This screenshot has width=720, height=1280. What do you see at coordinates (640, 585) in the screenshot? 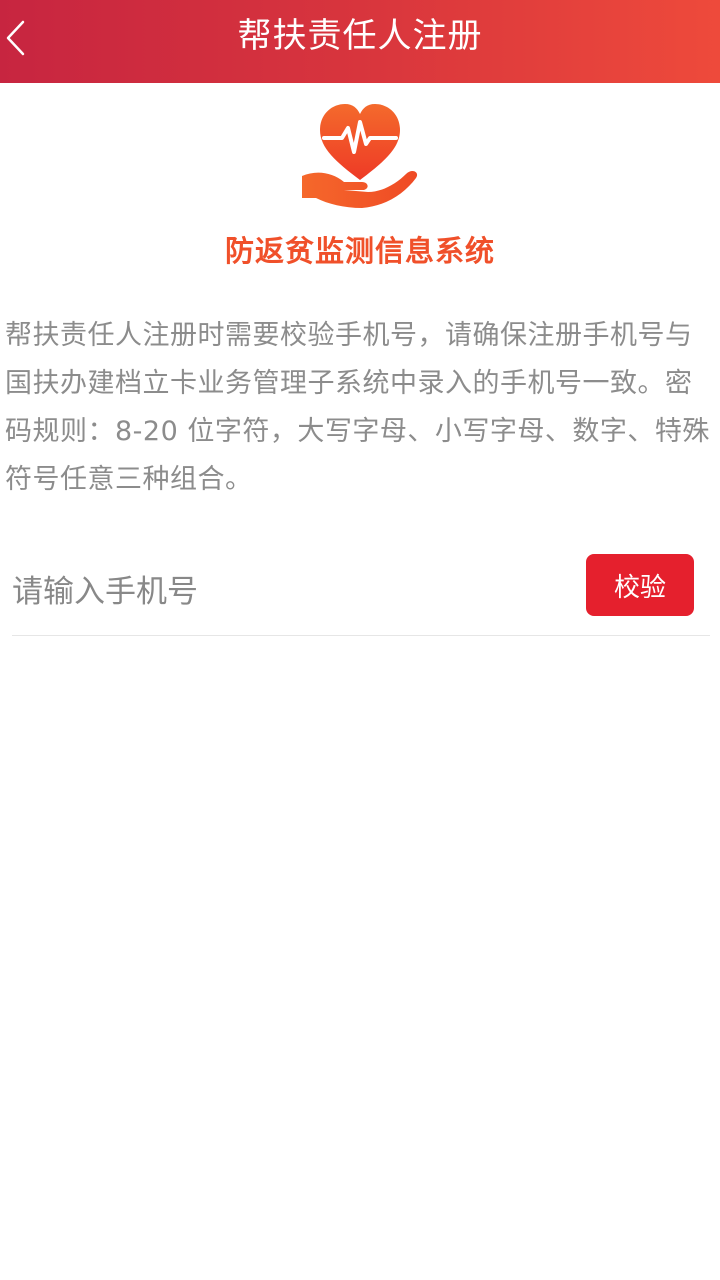
I see `verify-button: 校验` at bounding box center [640, 585].